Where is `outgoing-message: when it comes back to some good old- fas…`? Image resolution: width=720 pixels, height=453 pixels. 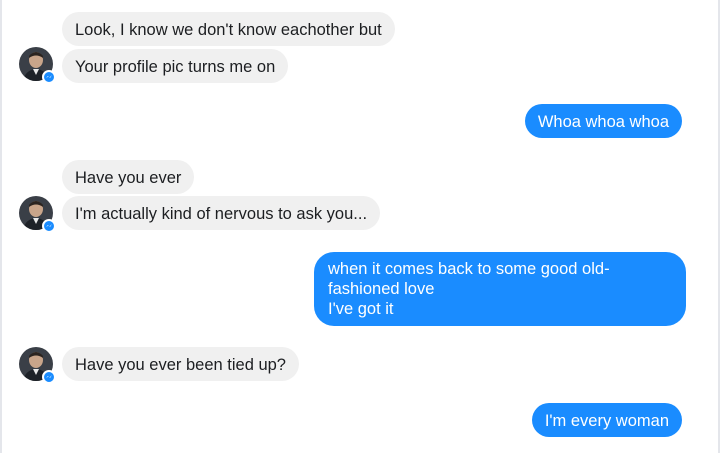 outgoing-message: when it comes back to some good old- fas… is located at coordinates (500, 289).